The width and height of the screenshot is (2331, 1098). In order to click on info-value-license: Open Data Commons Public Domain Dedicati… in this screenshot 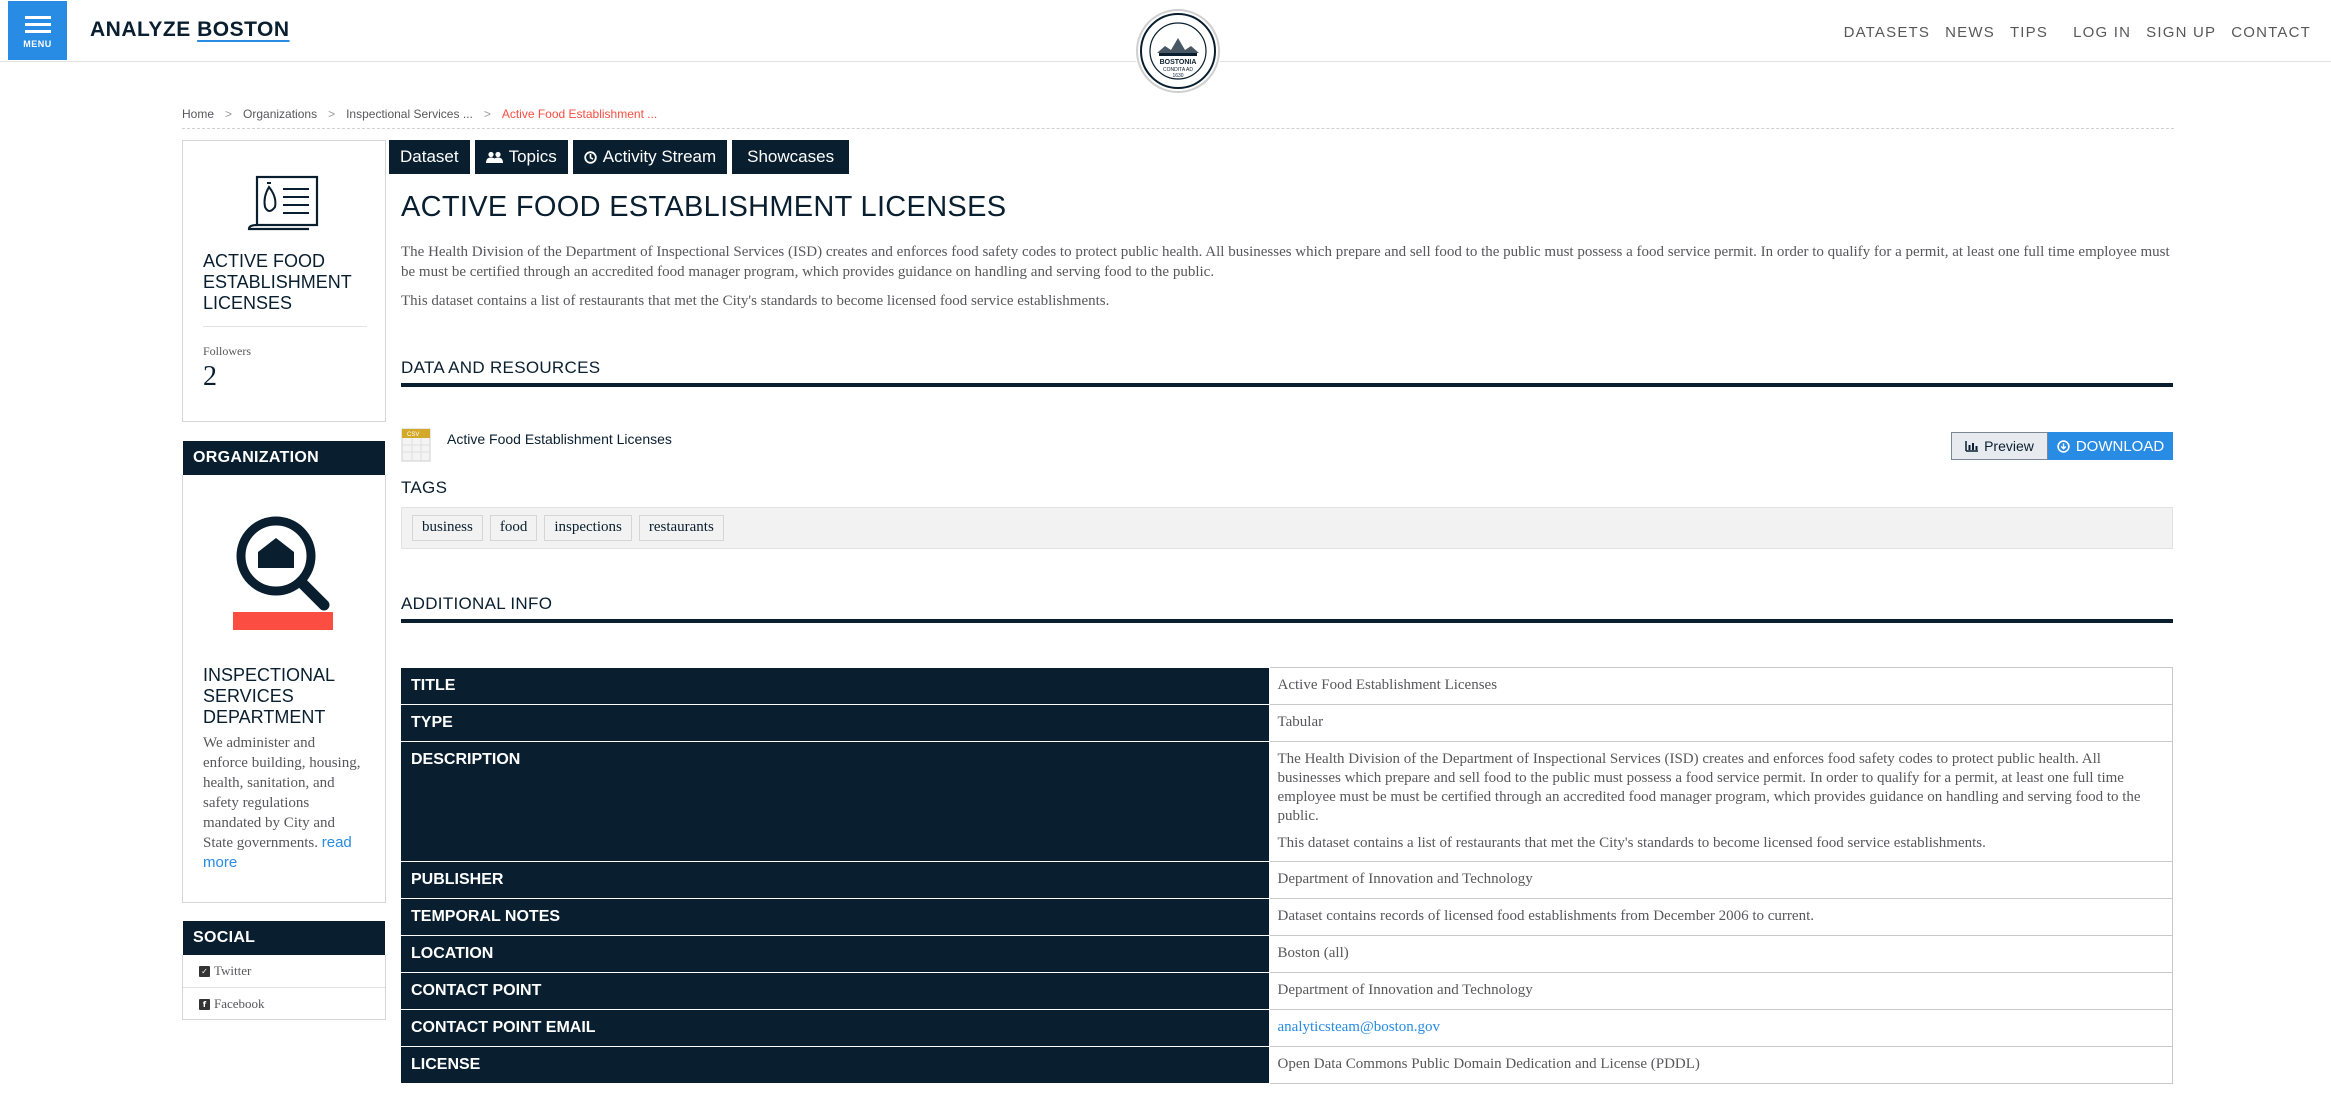, I will do `click(1720, 1065)`.